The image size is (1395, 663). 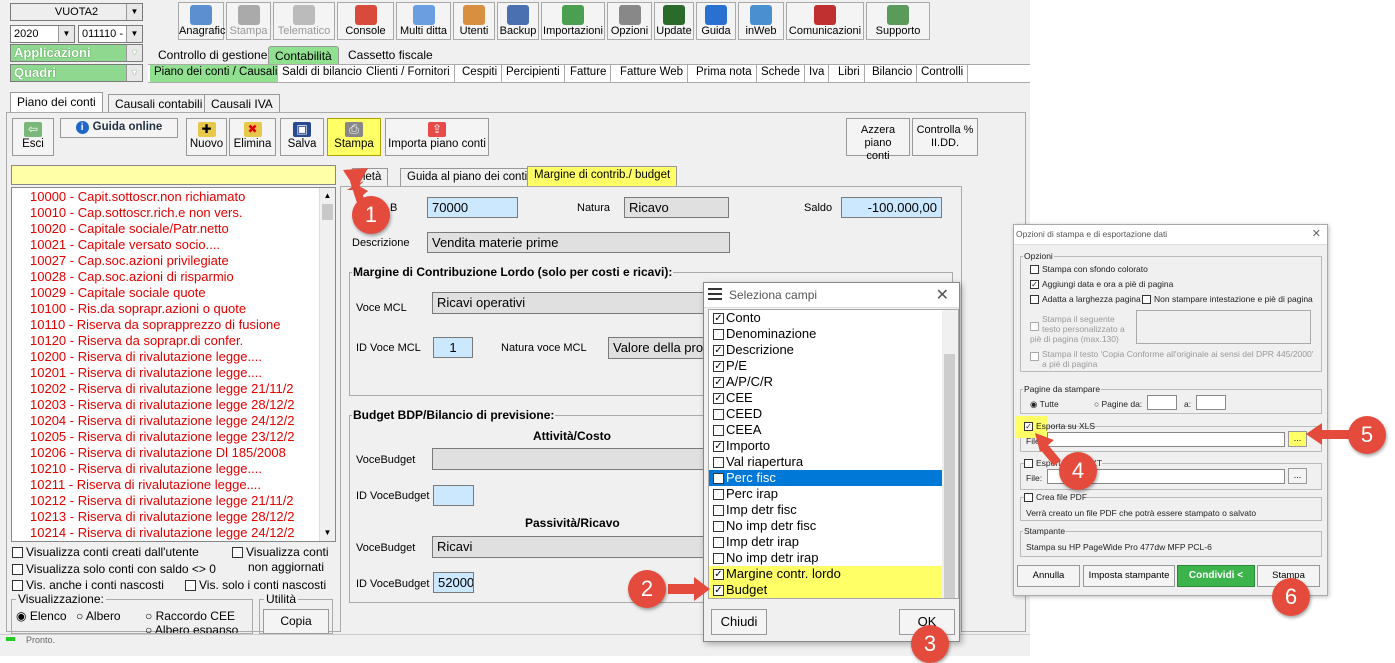 I want to click on controlla-perc-button: Controlla % II.DD., so click(x=945, y=137).